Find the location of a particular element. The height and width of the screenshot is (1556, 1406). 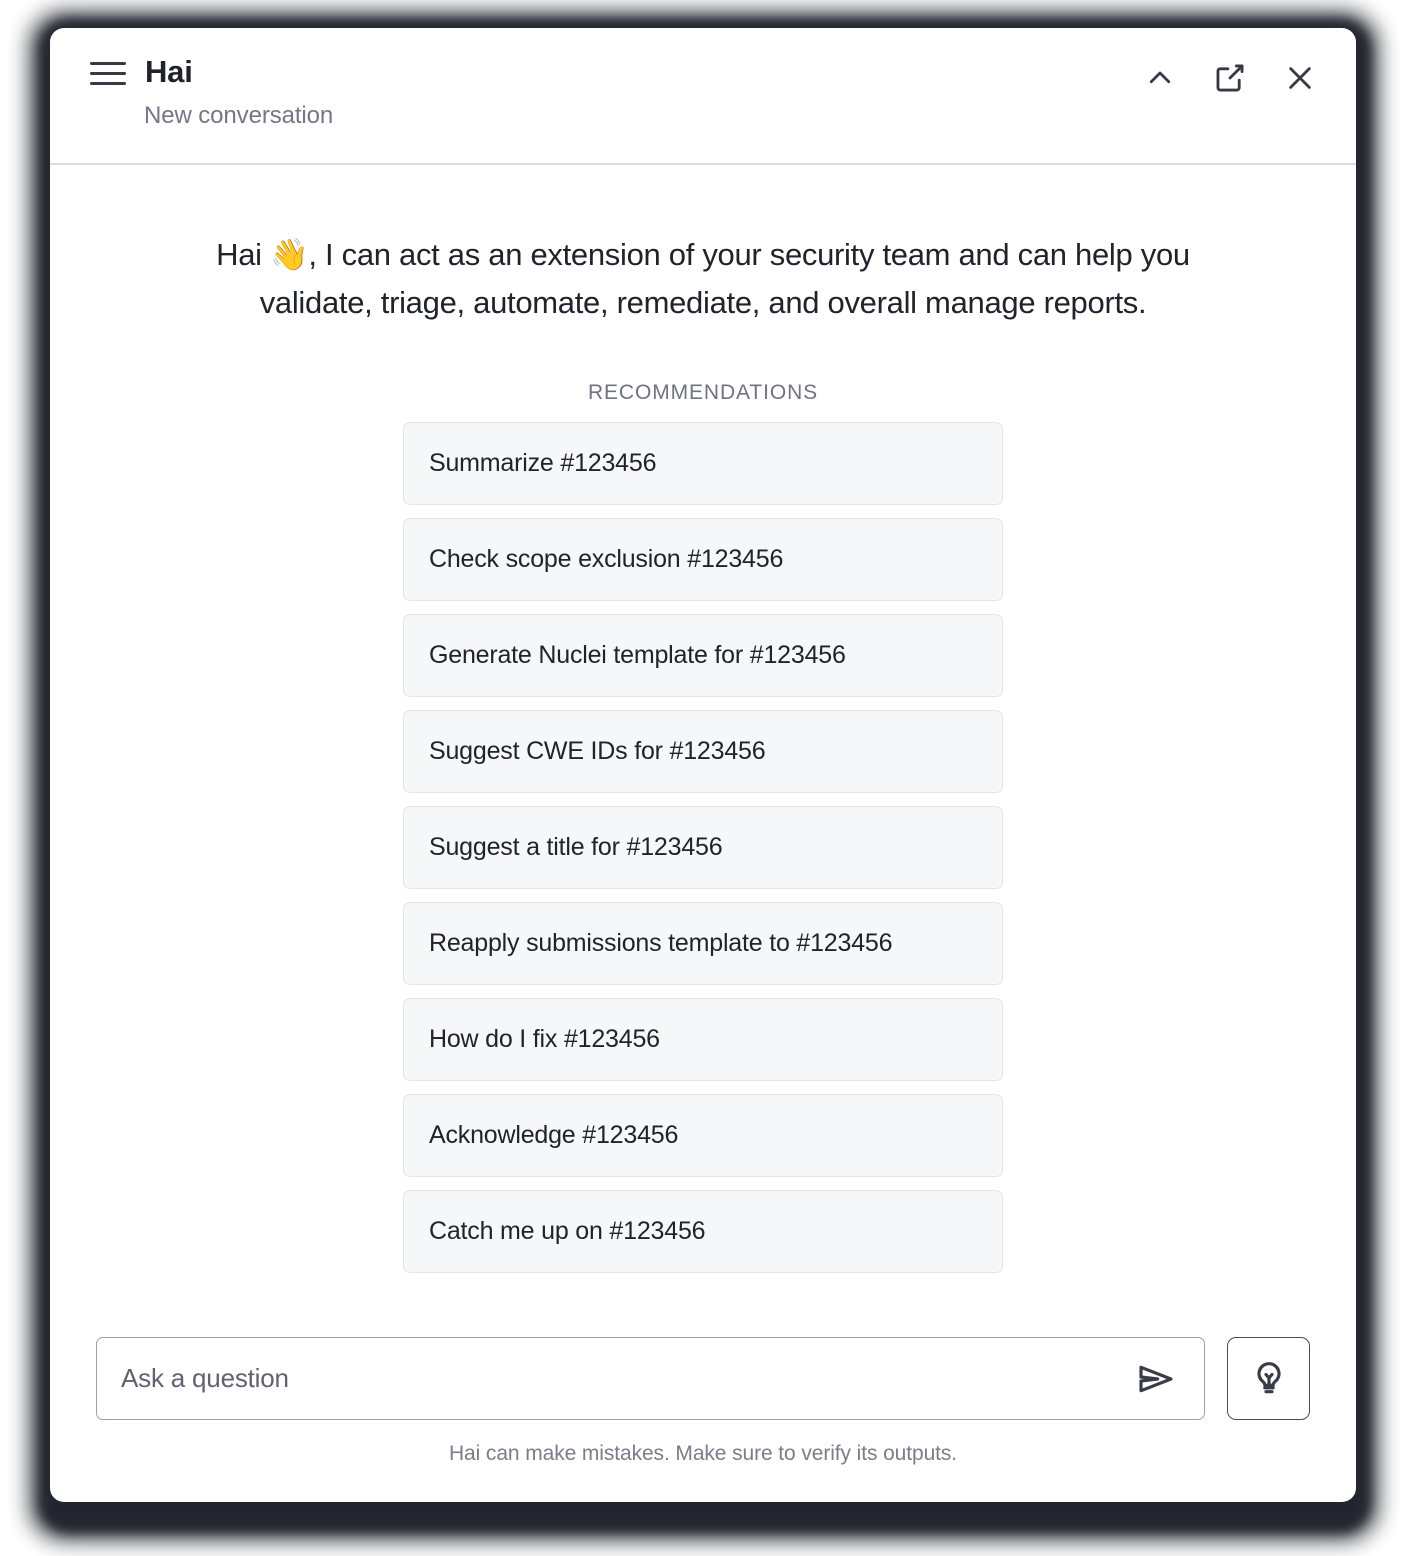

conversation-subtitle: New conversation is located at coordinates (239, 115).